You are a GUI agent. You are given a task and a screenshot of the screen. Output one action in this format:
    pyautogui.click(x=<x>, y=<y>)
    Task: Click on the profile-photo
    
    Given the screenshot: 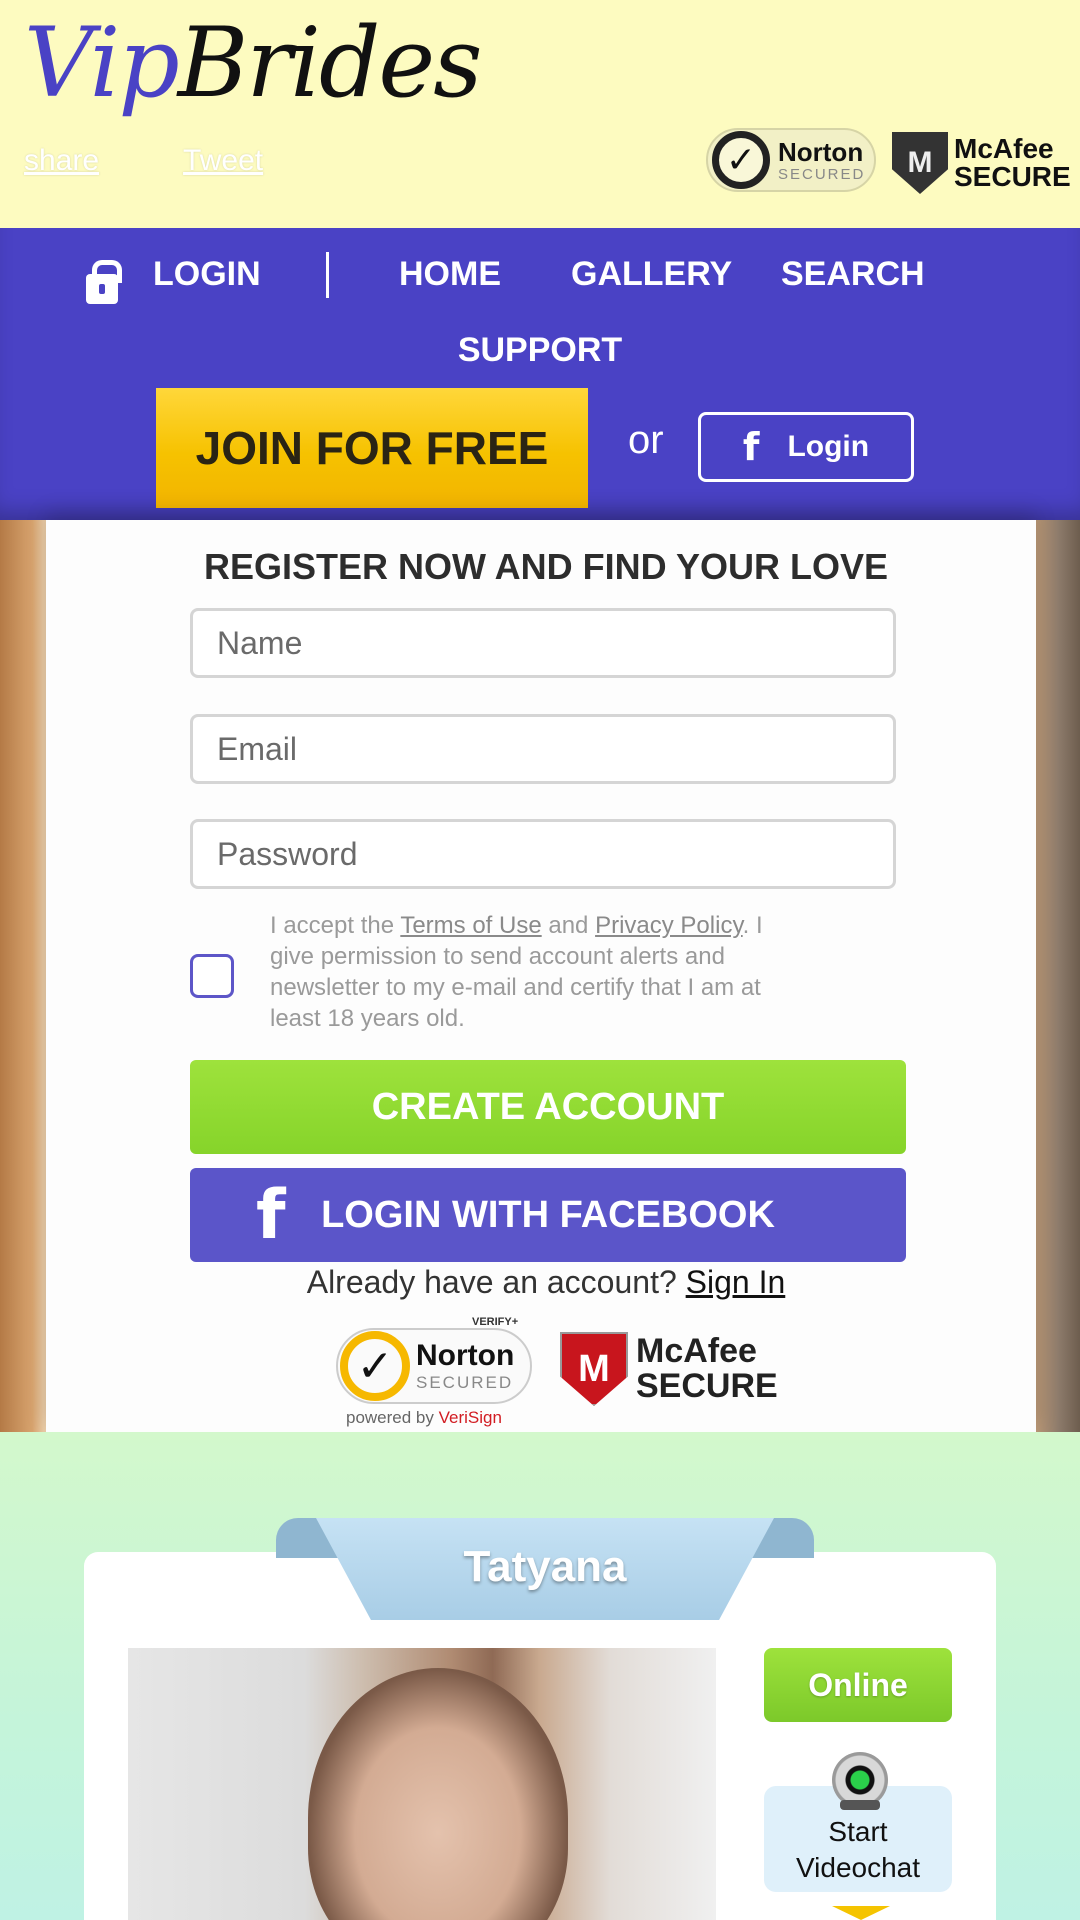 What is the action you would take?
    pyautogui.click(x=422, y=1784)
    